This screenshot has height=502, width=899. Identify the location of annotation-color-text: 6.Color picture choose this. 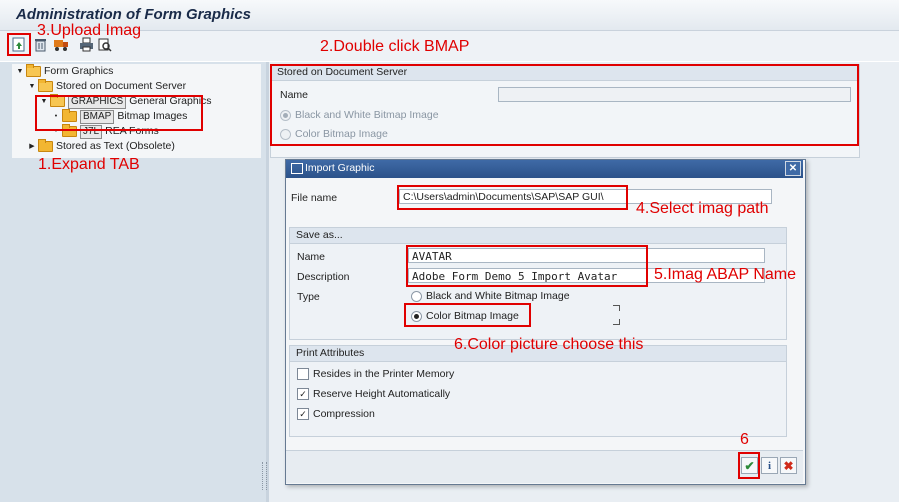
(549, 344).